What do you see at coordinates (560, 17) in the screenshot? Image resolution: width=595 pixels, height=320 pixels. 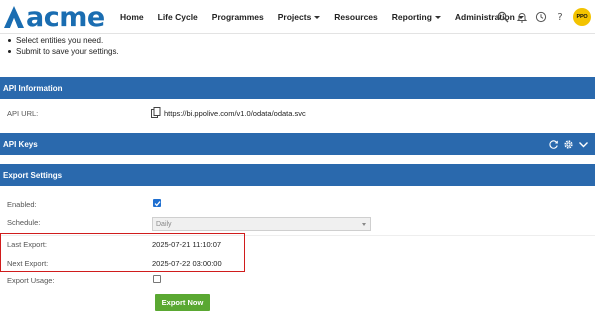 I see `help-icon: ?` at bounding box center [560, 17].